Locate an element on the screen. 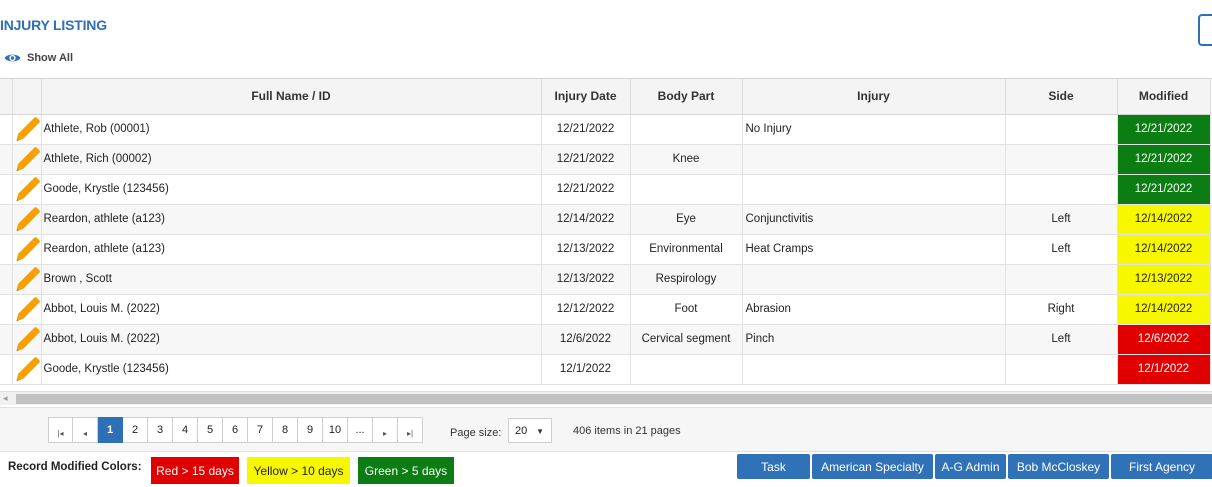  scroll-left-icon: ◂ is located at coordinates (5, 398).